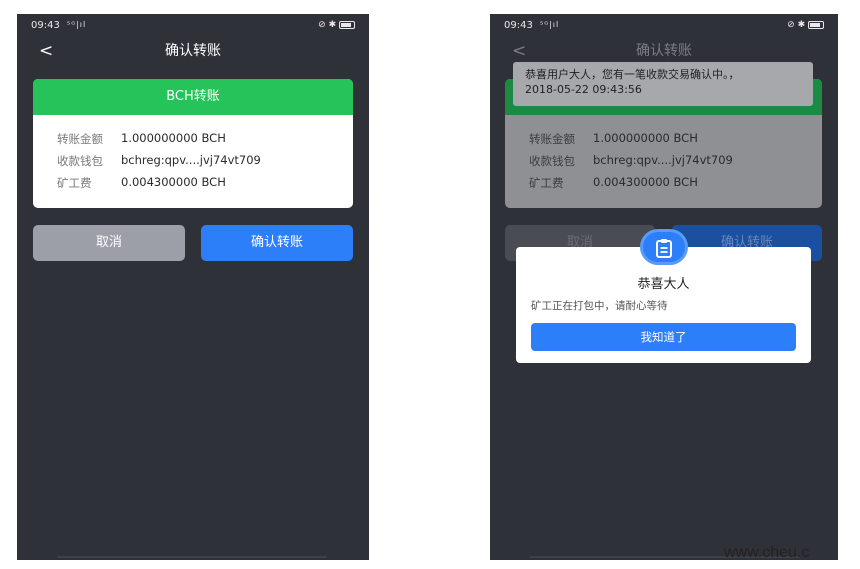 This screenshot has width=860, height=569. What do you see at coordinates (193, 97) in the screenshot?
I see `card-header: BCH转账` at bounding box center [193, 97].